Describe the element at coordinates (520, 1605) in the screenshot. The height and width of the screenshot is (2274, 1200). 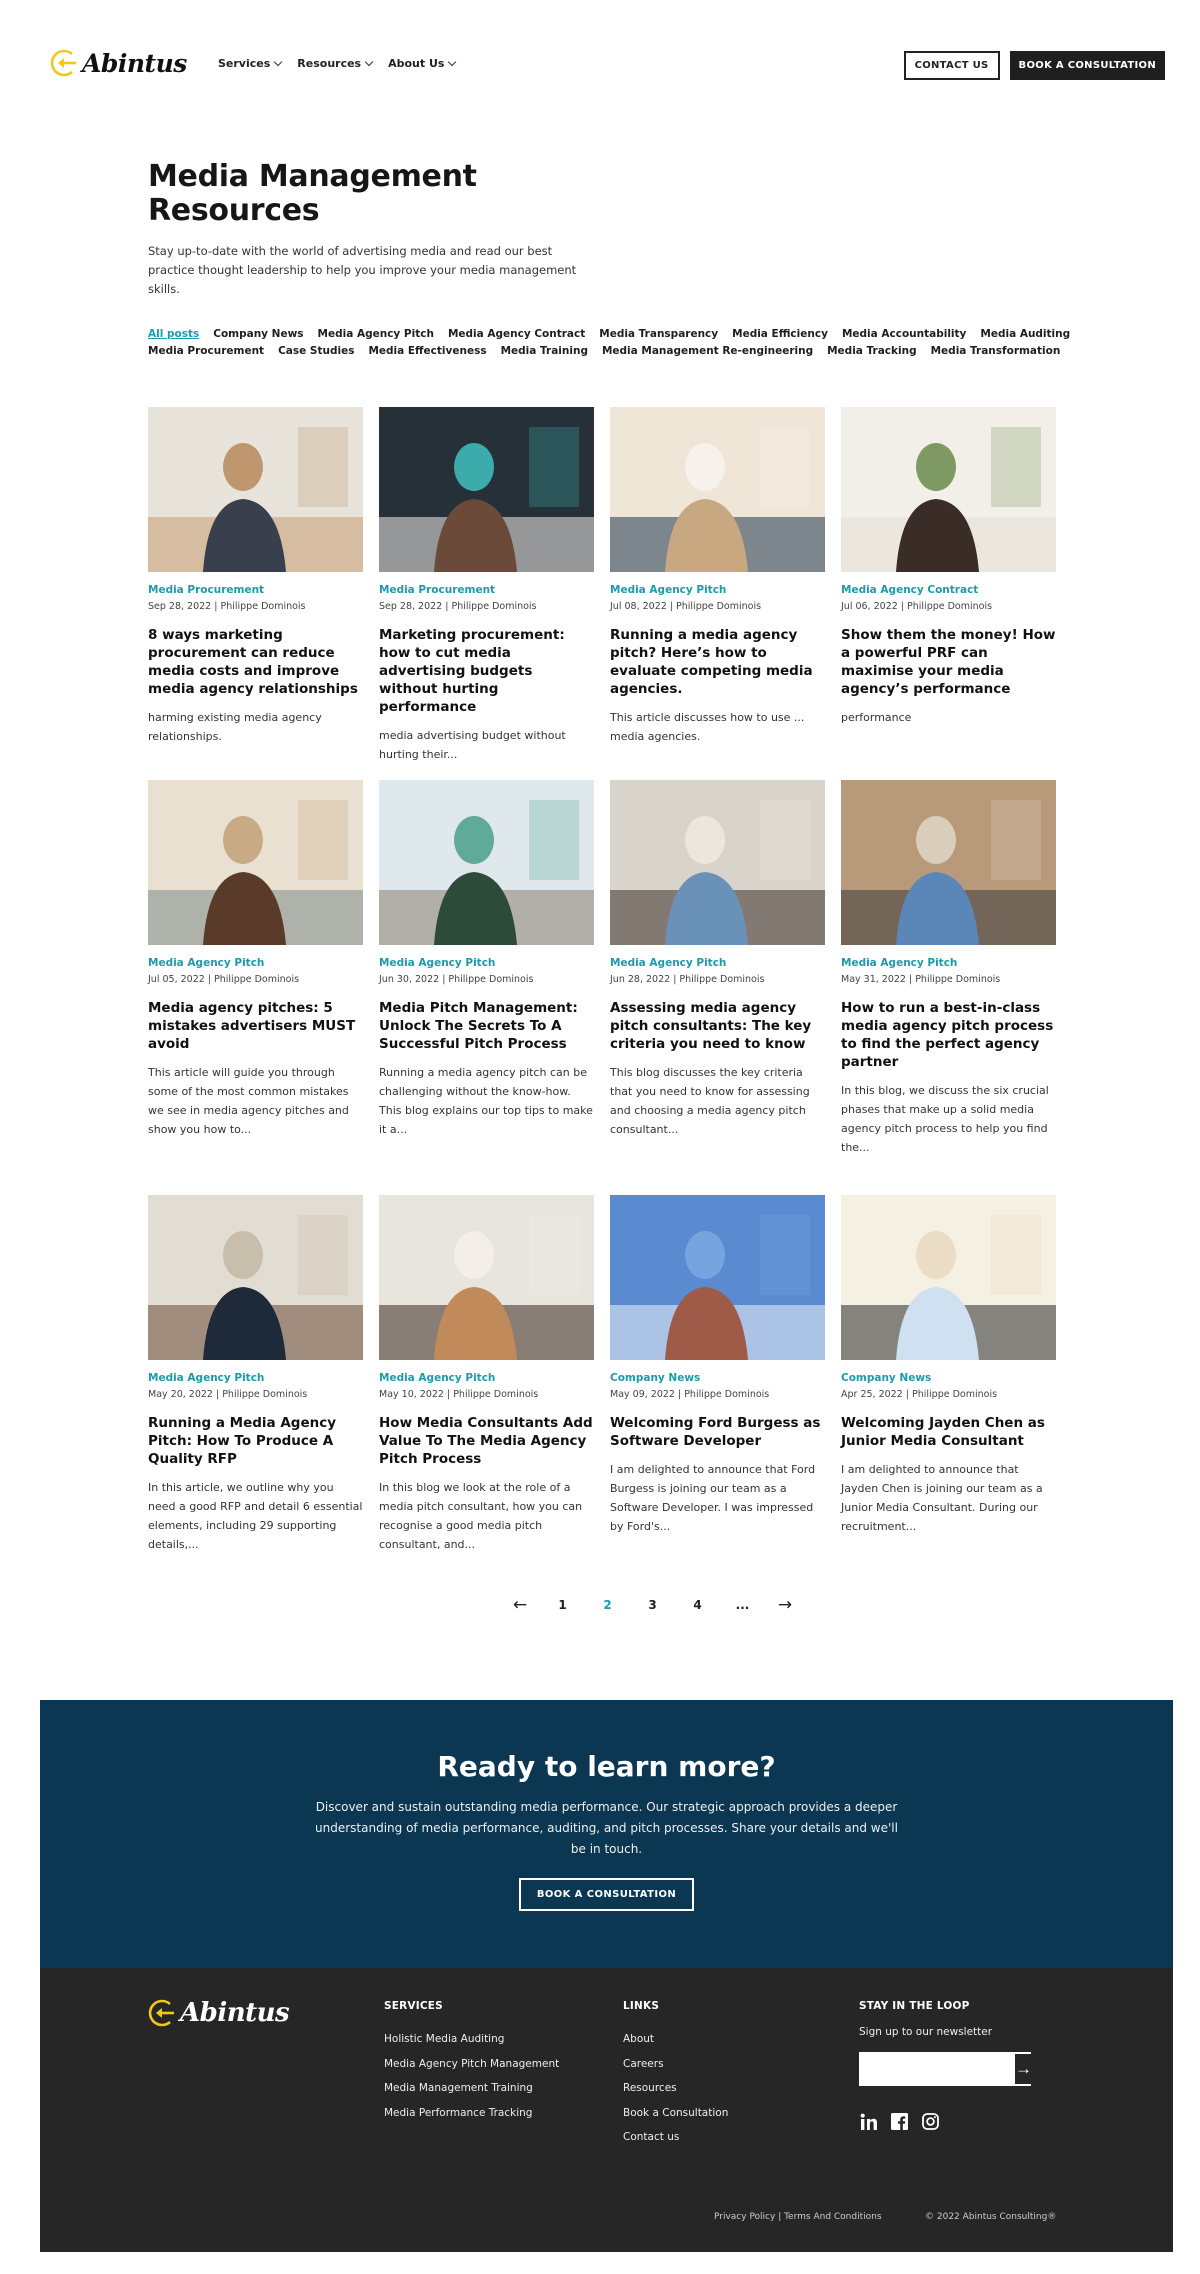
I see `prev-page-arrow-icon: ←` at that location.